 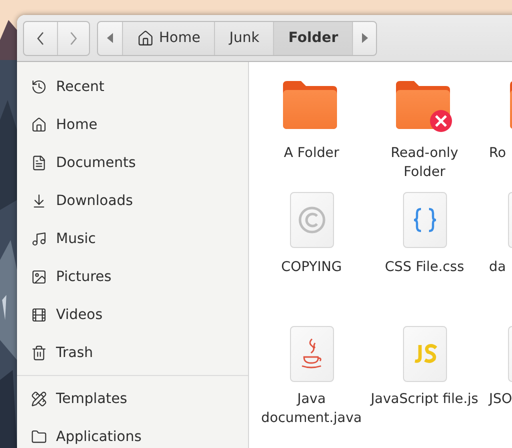 I want to click on file-name: Java document.java, so click(x=312, y=409).